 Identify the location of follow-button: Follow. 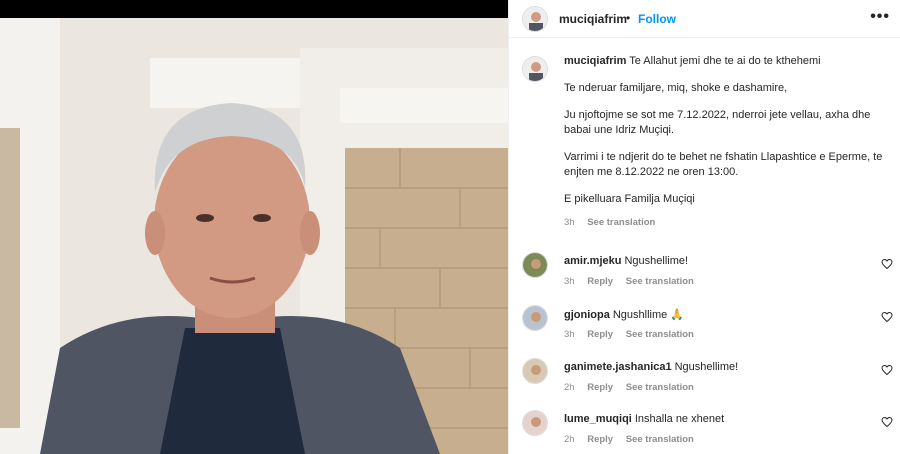
(657, 19).